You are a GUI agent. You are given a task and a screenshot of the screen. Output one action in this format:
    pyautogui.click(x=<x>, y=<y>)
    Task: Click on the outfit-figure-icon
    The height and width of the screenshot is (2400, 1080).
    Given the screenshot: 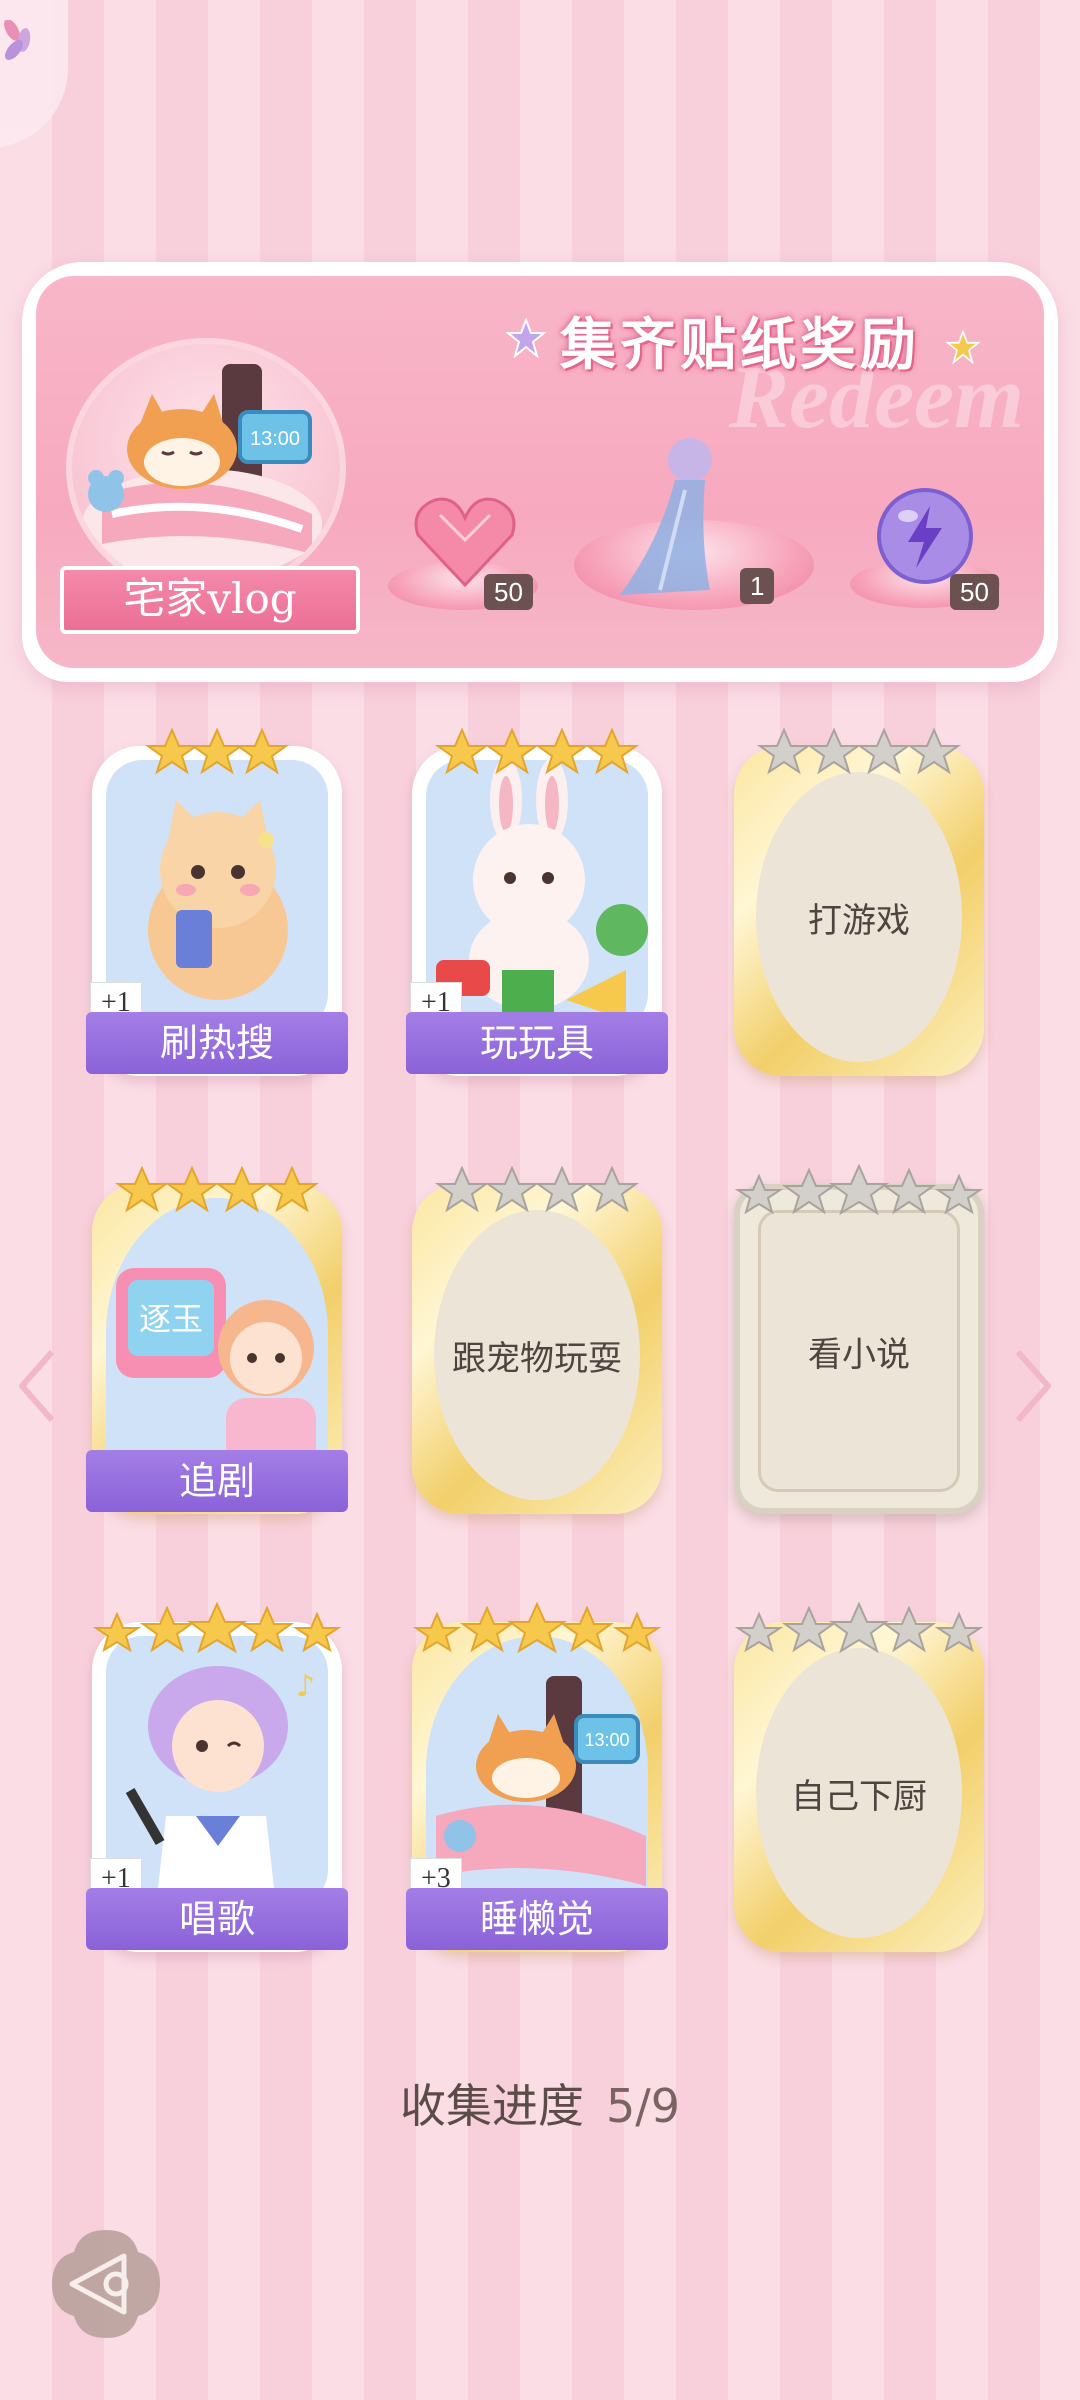 What is the action you would take?
    pyautogui.click(x=670, y=515)
    